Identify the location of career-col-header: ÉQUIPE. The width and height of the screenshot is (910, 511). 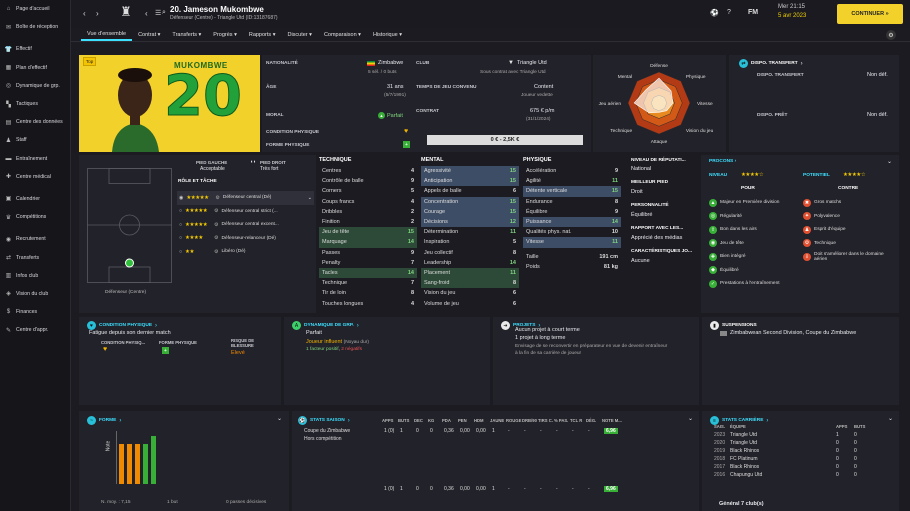
(738, 426).